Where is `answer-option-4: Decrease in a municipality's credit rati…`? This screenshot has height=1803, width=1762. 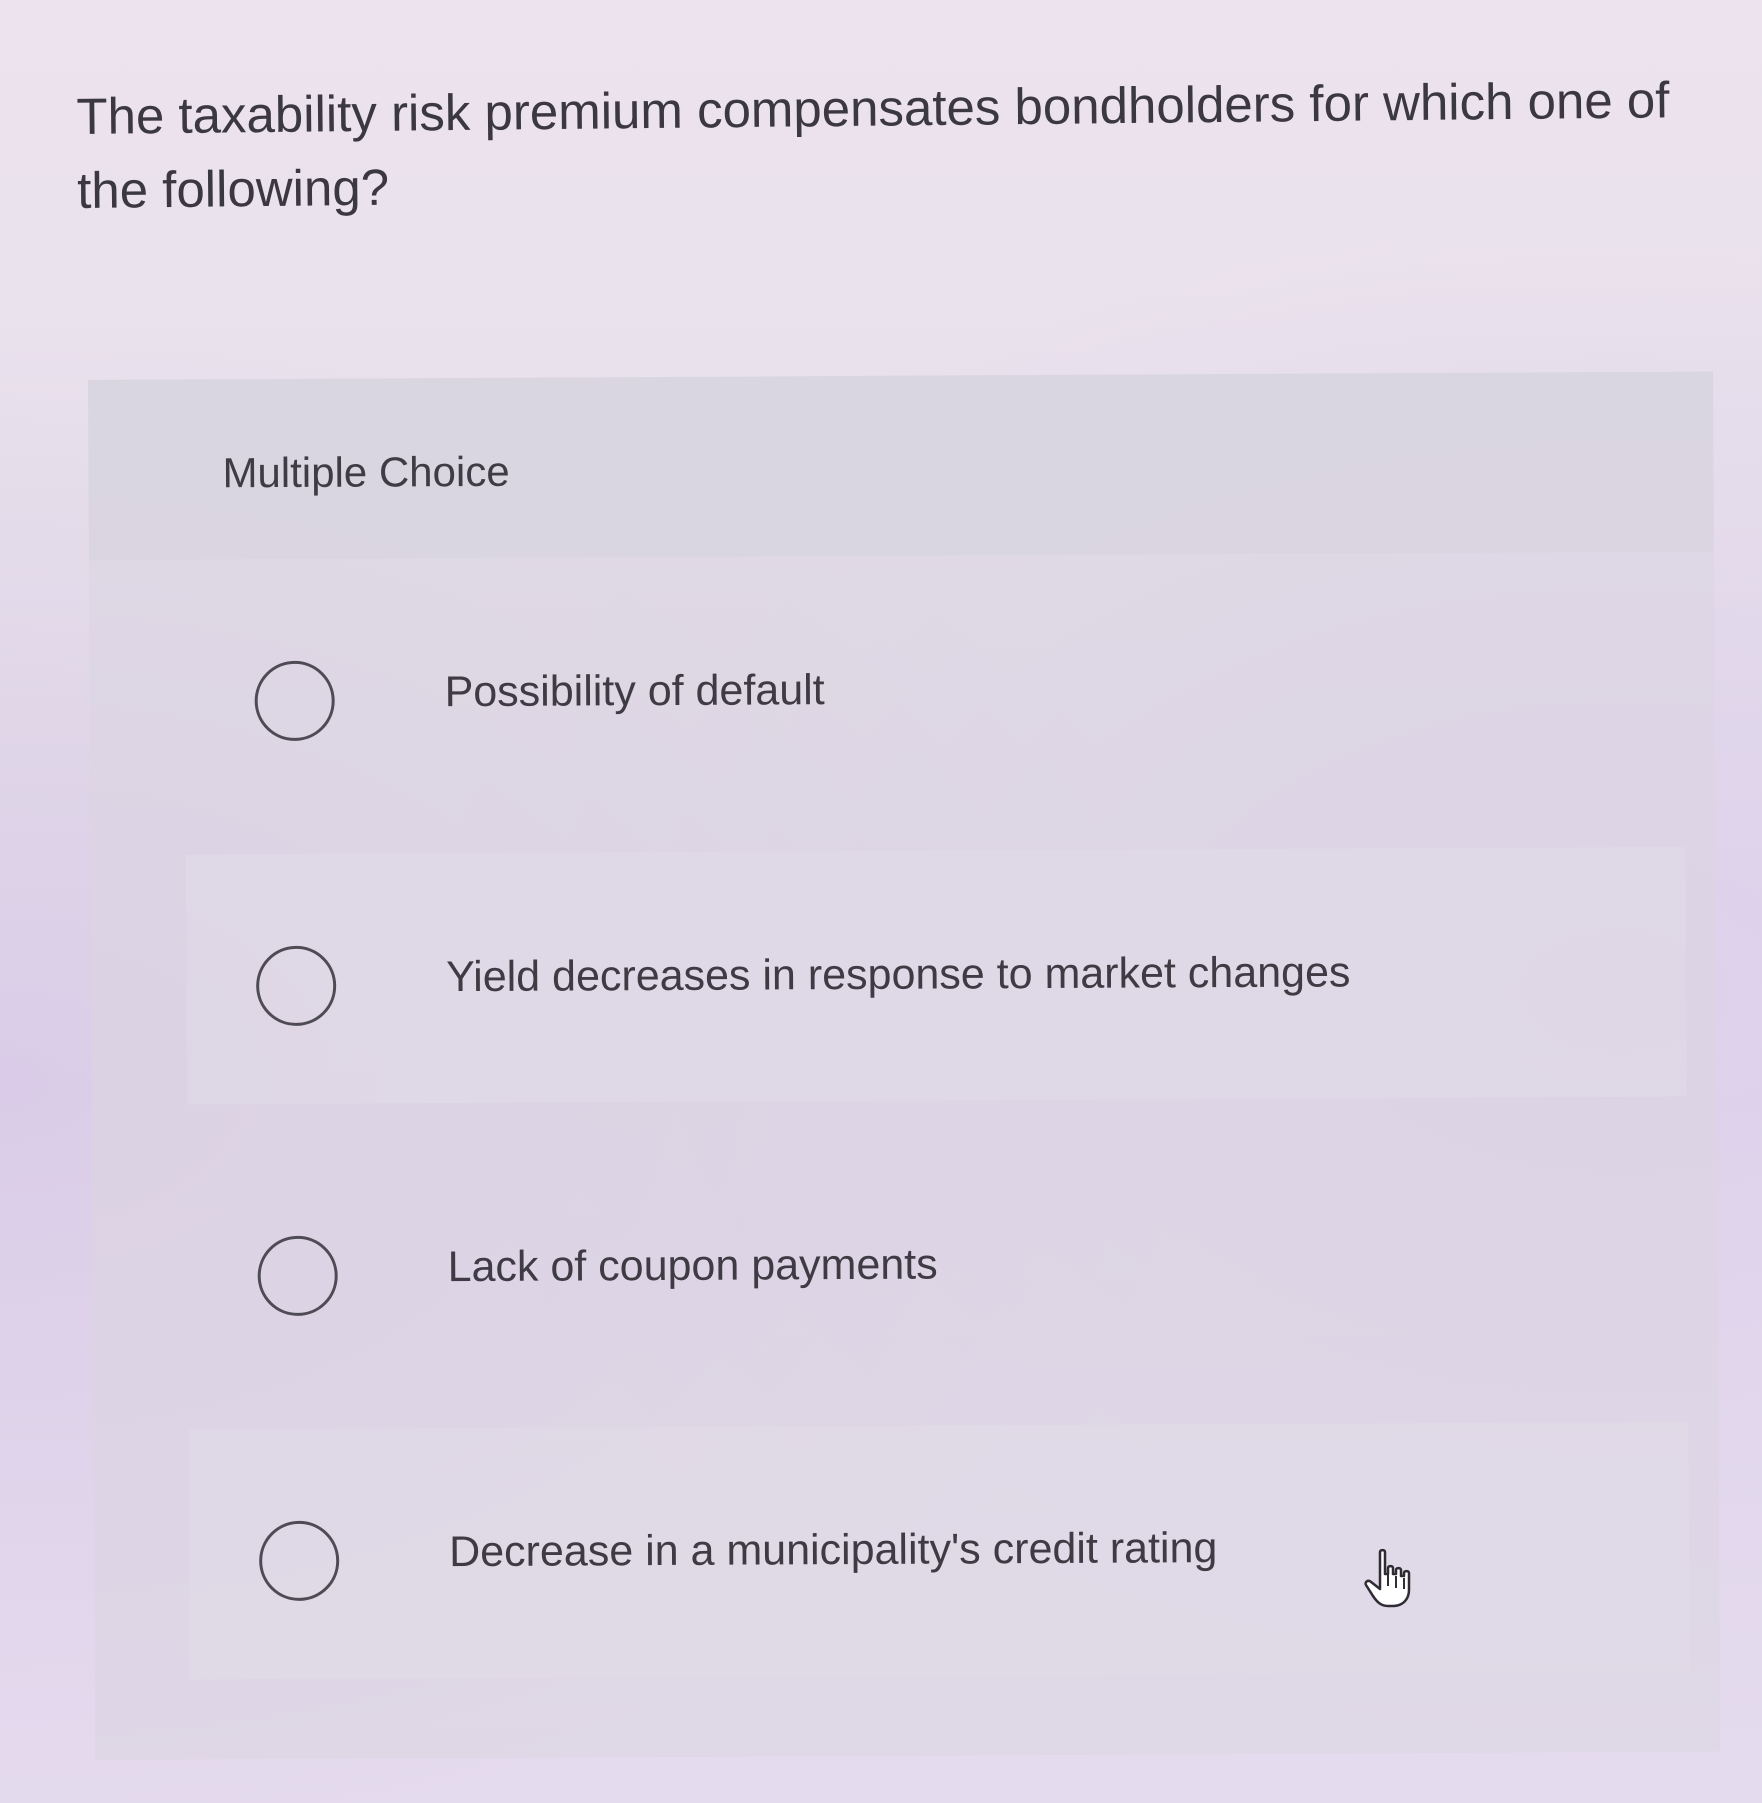 answer-option-4: Decrease in a municipality's credit rati… is located at coordinates (939, 1550).